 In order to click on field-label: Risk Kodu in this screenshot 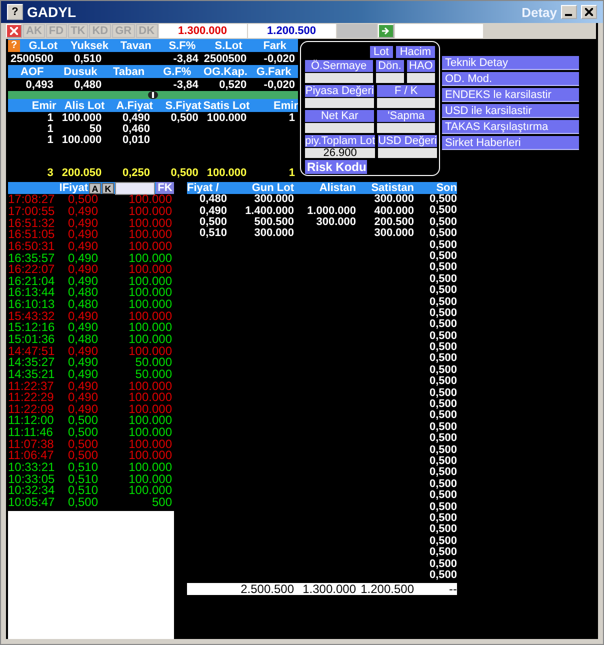, I will do `click(336, 167)`.